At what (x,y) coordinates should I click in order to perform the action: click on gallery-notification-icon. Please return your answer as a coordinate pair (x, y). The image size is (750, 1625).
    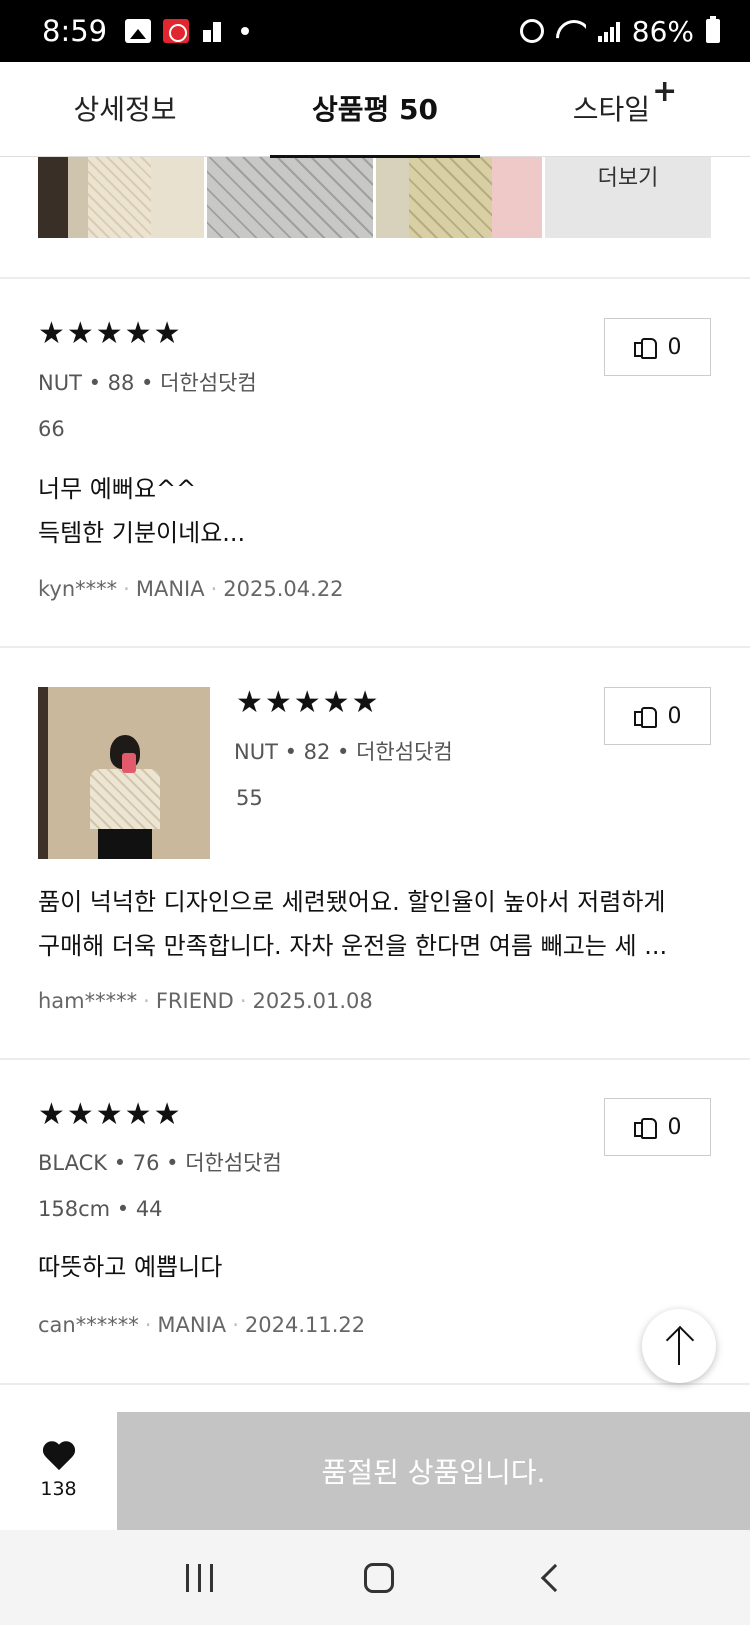
    Looking at the image, I should click on (138, 31).